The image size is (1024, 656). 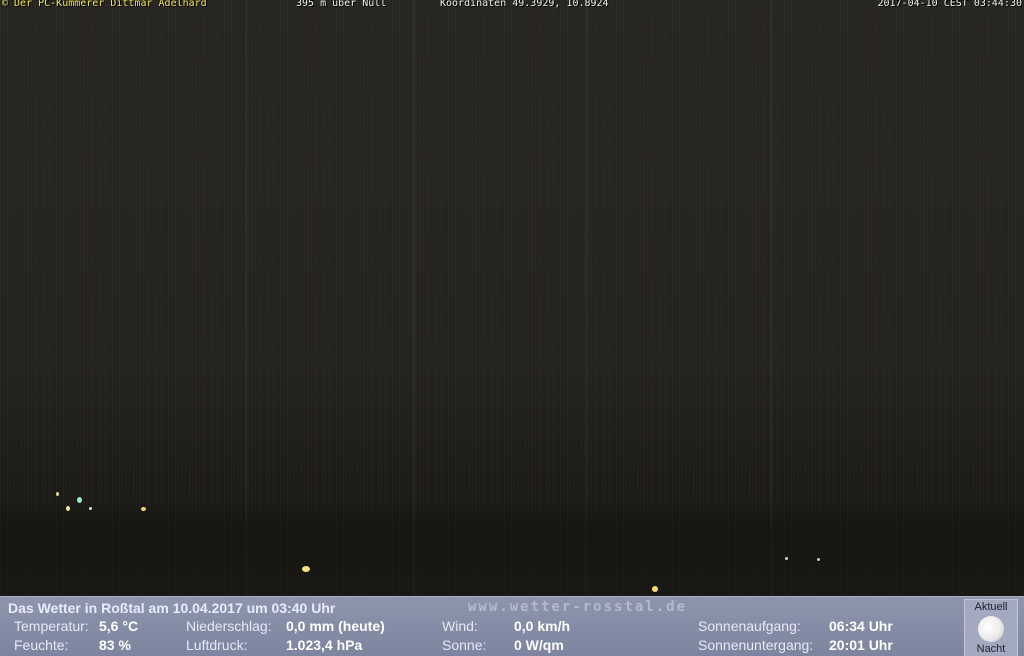 I want to click on temperature-value: 5,6 °C, so click(x=119, y=626).